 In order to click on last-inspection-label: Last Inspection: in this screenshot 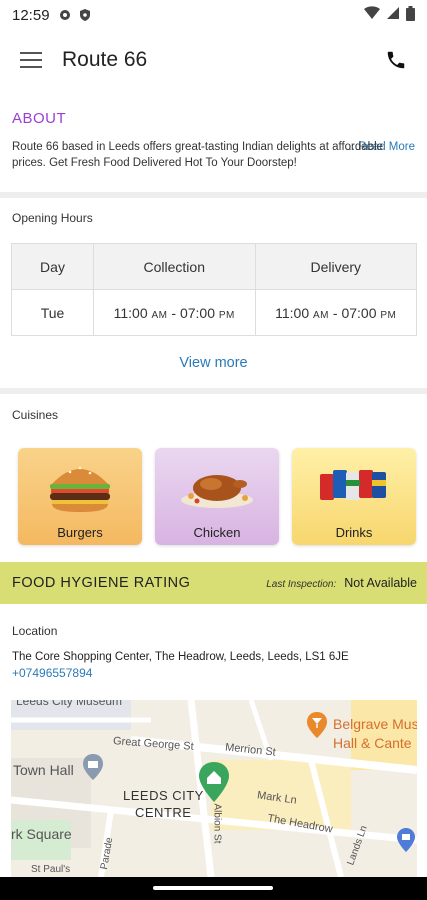, I will do `click(301, 584)`.